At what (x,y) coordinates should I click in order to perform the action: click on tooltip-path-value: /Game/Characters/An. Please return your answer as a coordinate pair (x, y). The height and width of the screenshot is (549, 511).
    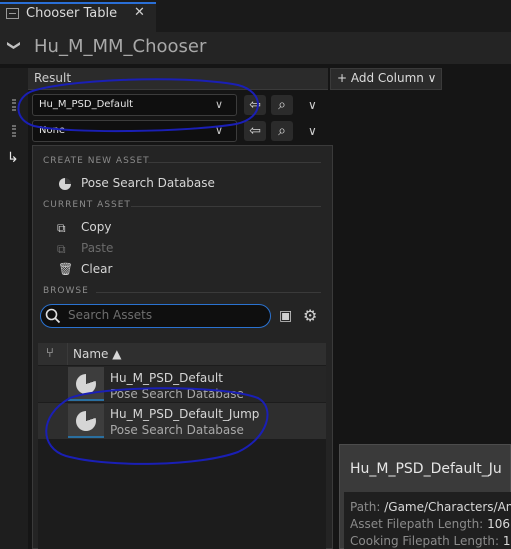
    Looking at the image, I should click on (447, 507).